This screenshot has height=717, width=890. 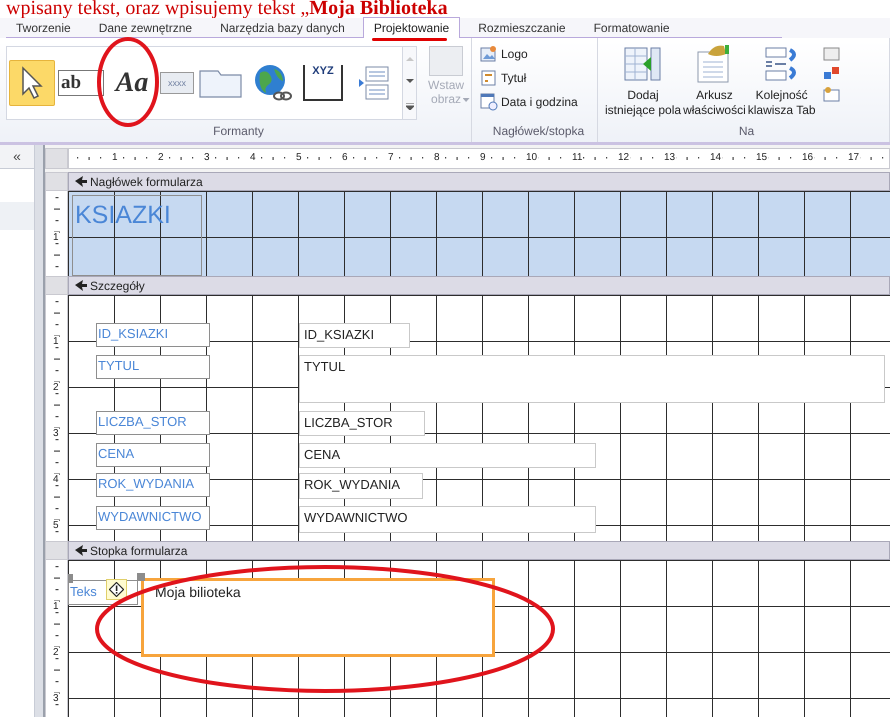 What do you see at coordinates (56, 525) in the screenshot?
I see `ruler-number: 5` at bounding box center [56, 525].